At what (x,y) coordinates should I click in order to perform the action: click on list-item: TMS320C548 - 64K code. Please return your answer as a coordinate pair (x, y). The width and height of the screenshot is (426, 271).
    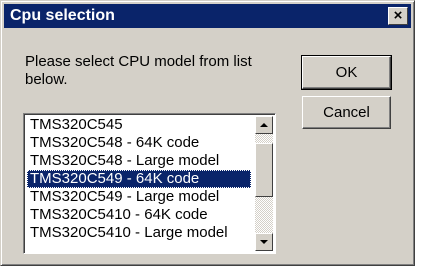
    Looking at the image, I should click on (139, 143).